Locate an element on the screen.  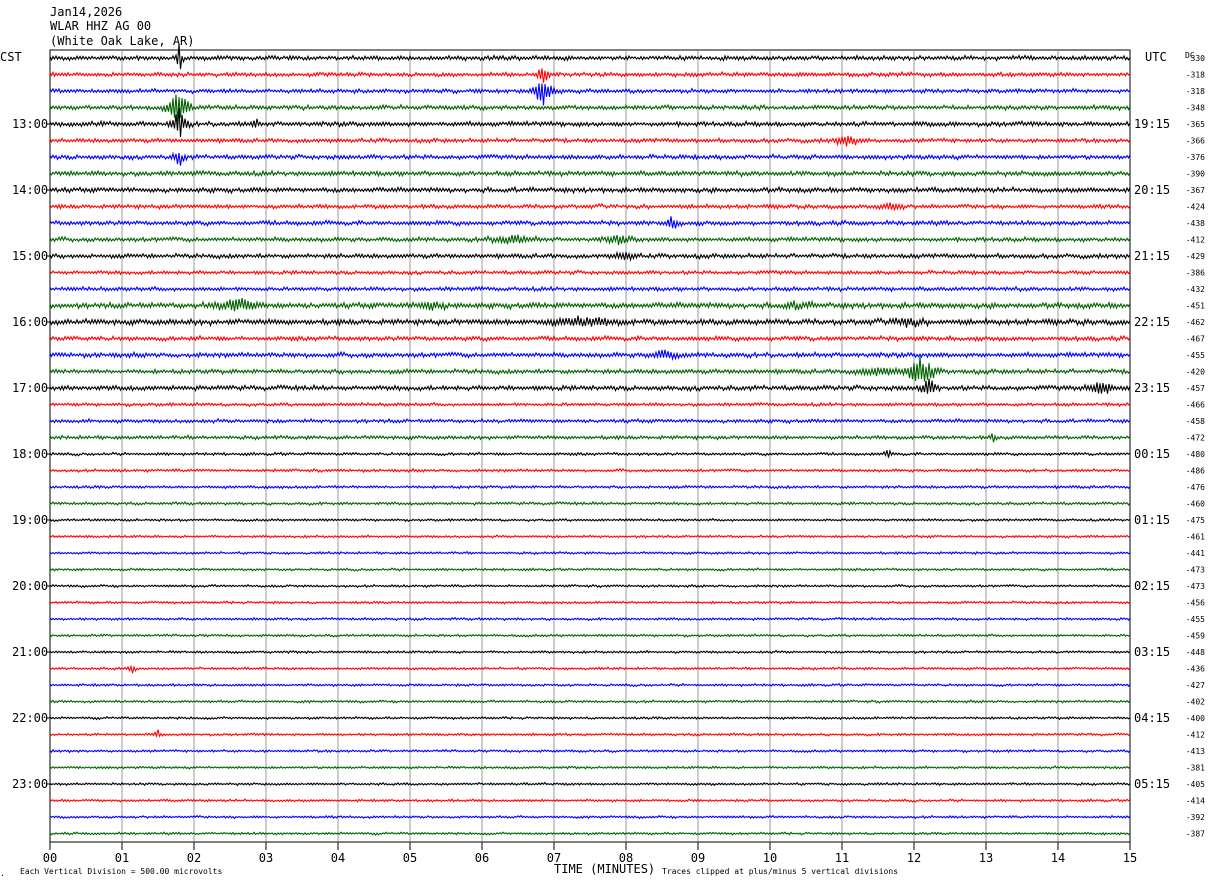
x-axis-title: TIME (MINUTES) is located at coordinates (604, 869).